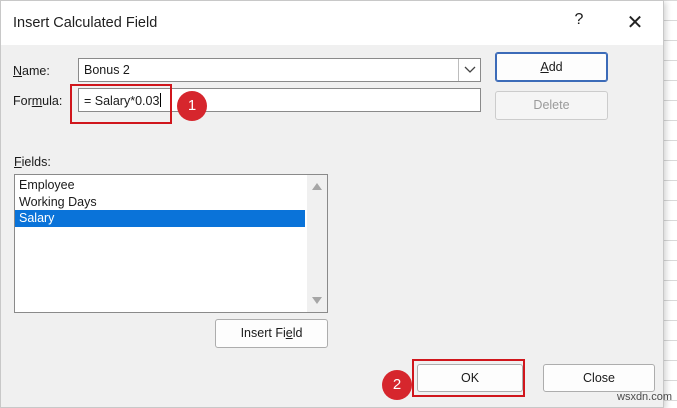  I want to click on formula-label: Formula:, so click(38, 101).